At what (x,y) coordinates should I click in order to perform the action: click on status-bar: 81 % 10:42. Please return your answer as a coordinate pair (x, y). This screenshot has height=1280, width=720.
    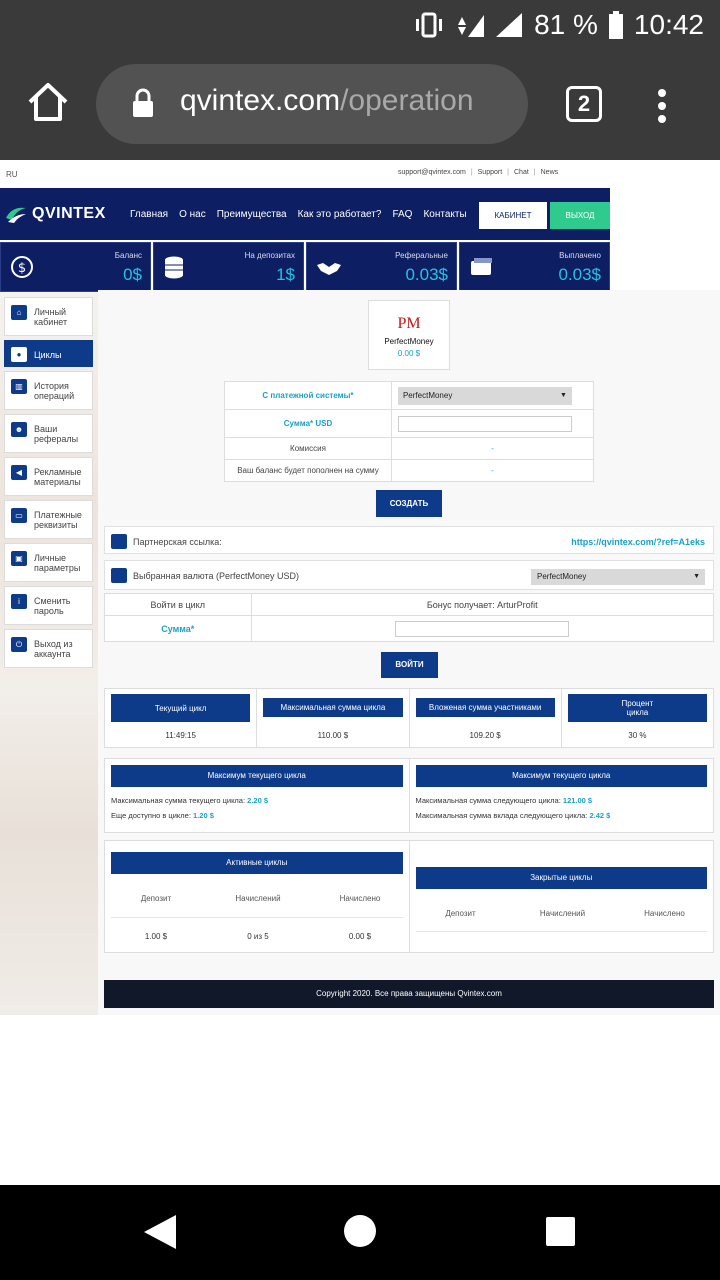
    Looking at the image, I should click on (360, 25).